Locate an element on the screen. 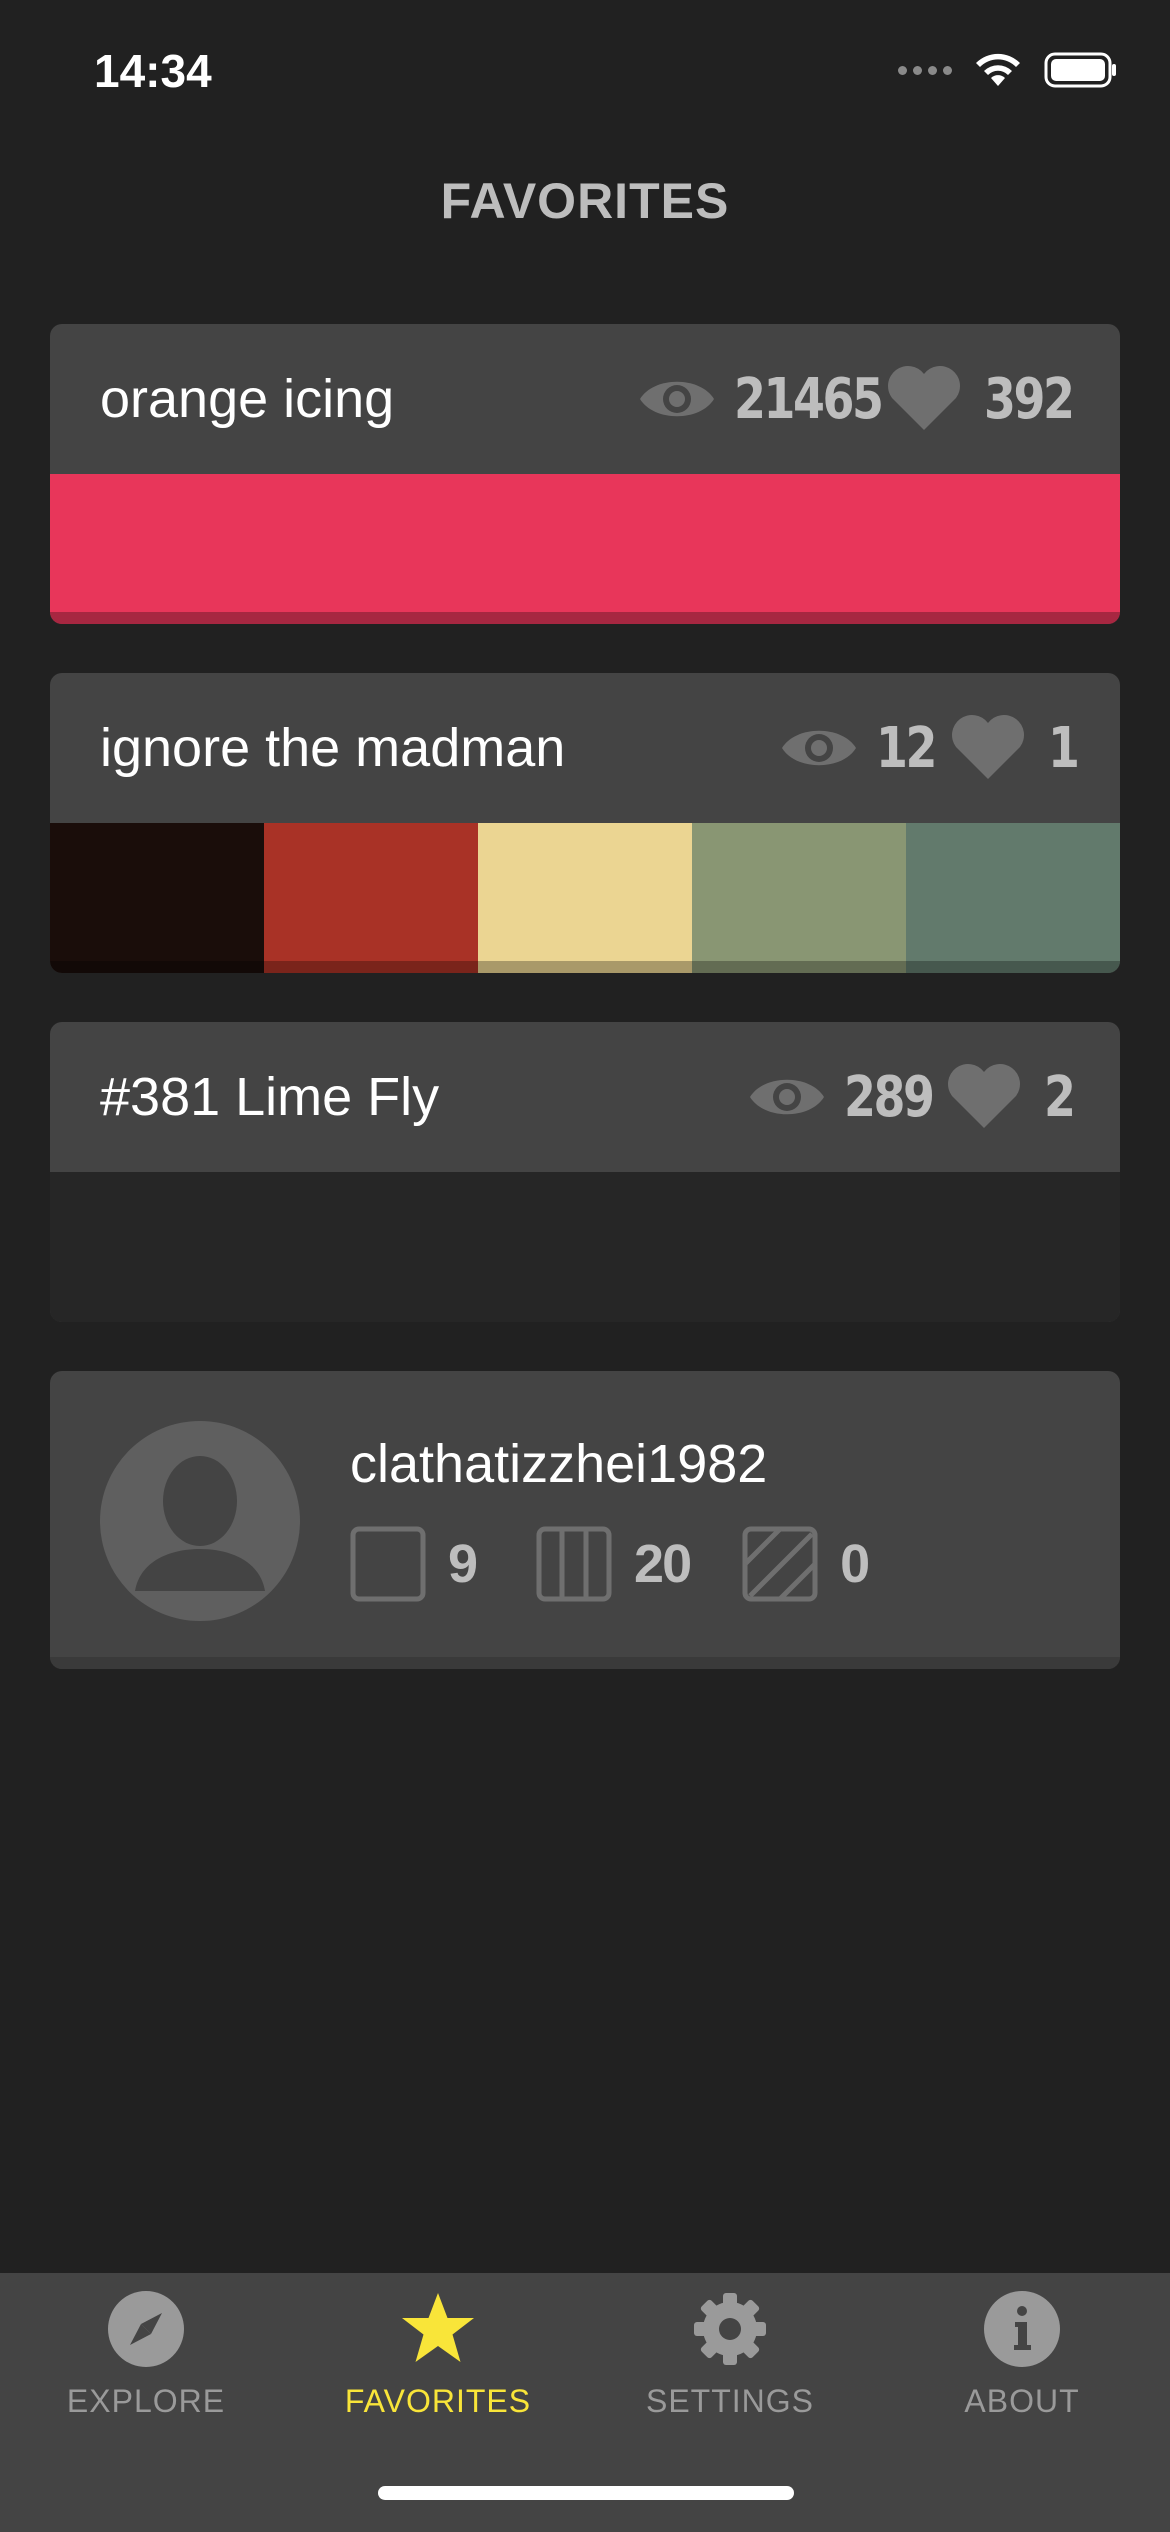 This screenshot has width=1170, height=2532. palettes-count: 20 is located at coordinates (663, 1564).